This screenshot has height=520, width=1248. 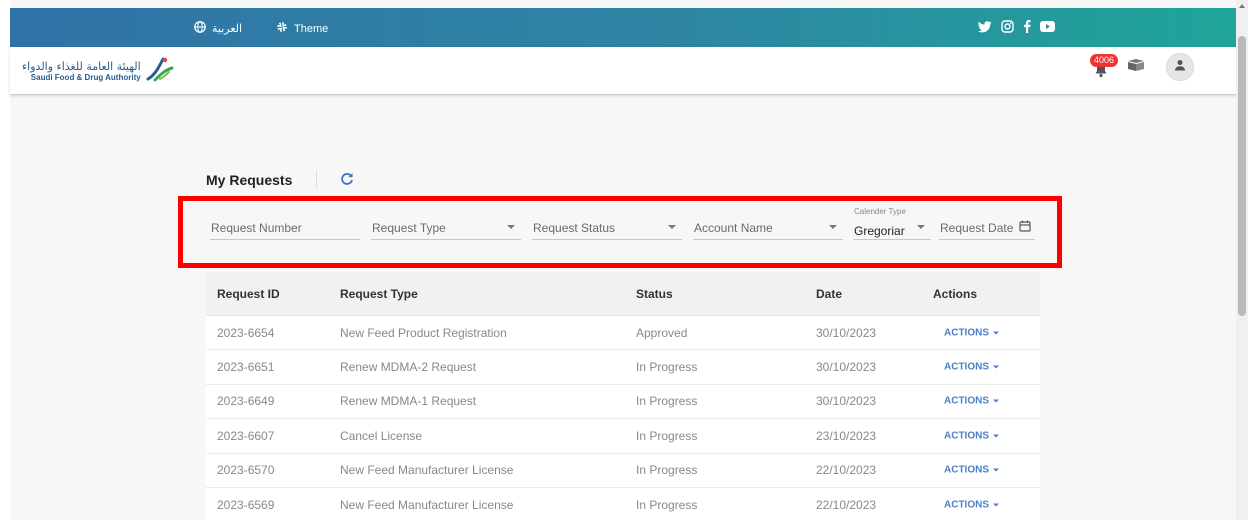 What do you see at coordinates (316, 179) in the screenshot?
I see `title-divider` at bounding box center [316, 179].